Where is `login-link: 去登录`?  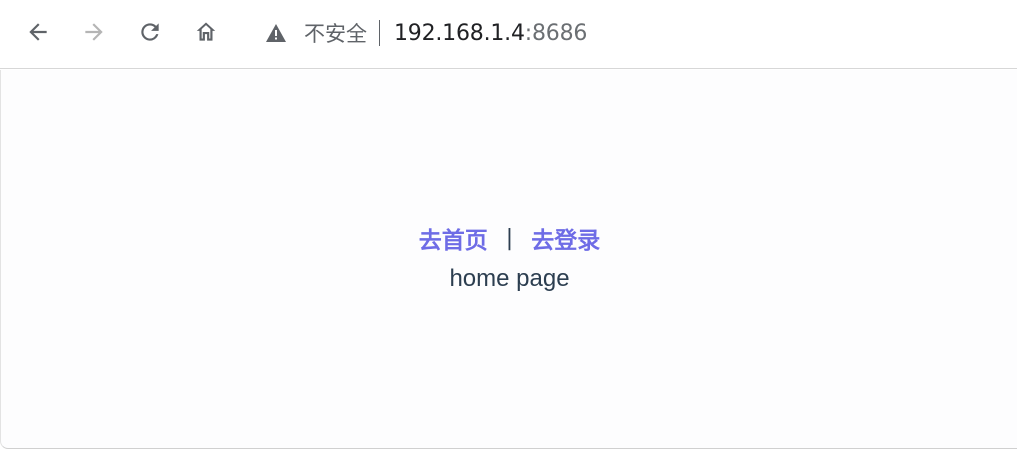 login-link: 去登录 is located at coordinates (565, 238).